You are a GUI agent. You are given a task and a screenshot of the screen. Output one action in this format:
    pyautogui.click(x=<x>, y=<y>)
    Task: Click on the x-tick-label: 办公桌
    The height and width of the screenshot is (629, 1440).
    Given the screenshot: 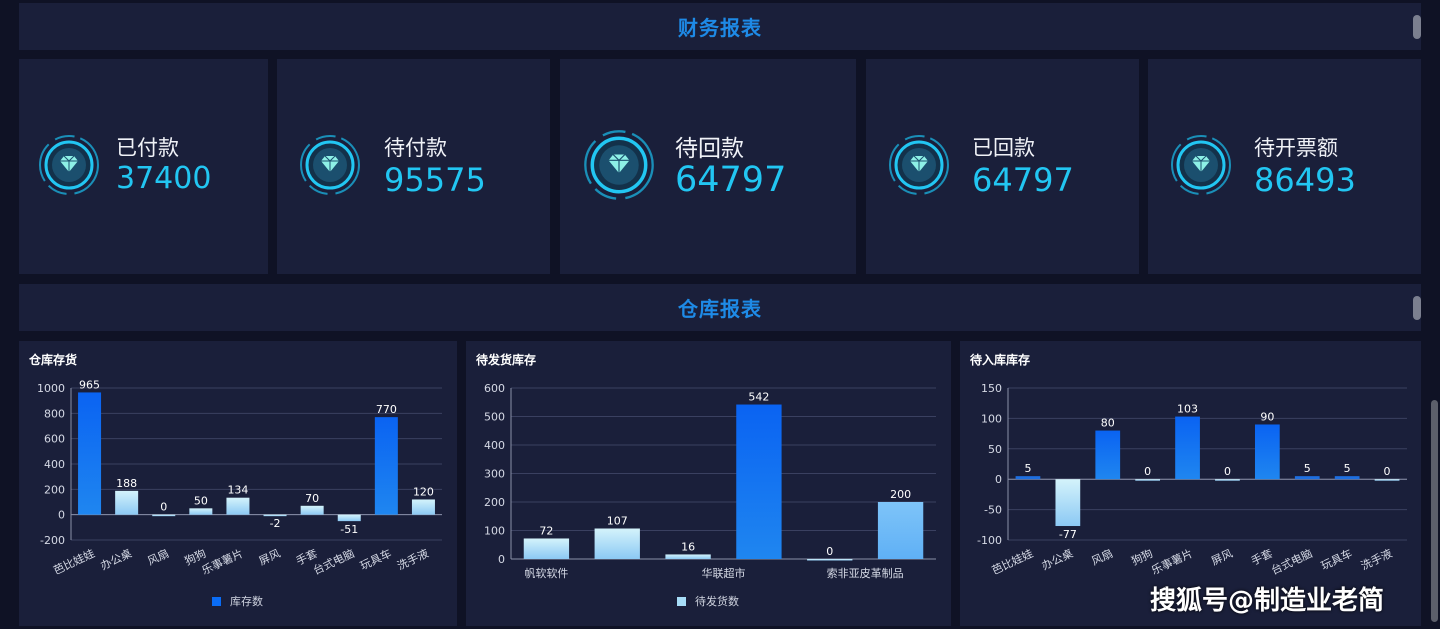 What is the action you would take?
    pyautogui.click(x=1057, y=560)
    